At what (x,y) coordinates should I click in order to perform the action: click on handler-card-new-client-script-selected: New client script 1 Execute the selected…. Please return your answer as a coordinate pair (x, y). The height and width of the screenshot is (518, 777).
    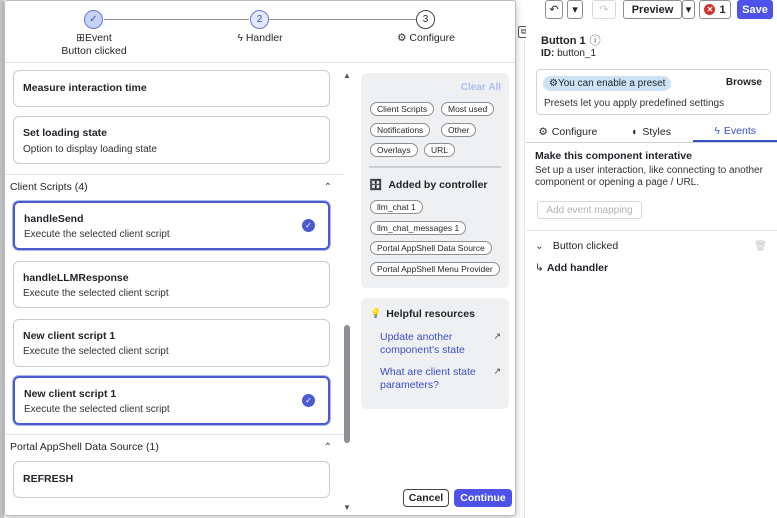
    Looking at the image, I should click on (171, 400).